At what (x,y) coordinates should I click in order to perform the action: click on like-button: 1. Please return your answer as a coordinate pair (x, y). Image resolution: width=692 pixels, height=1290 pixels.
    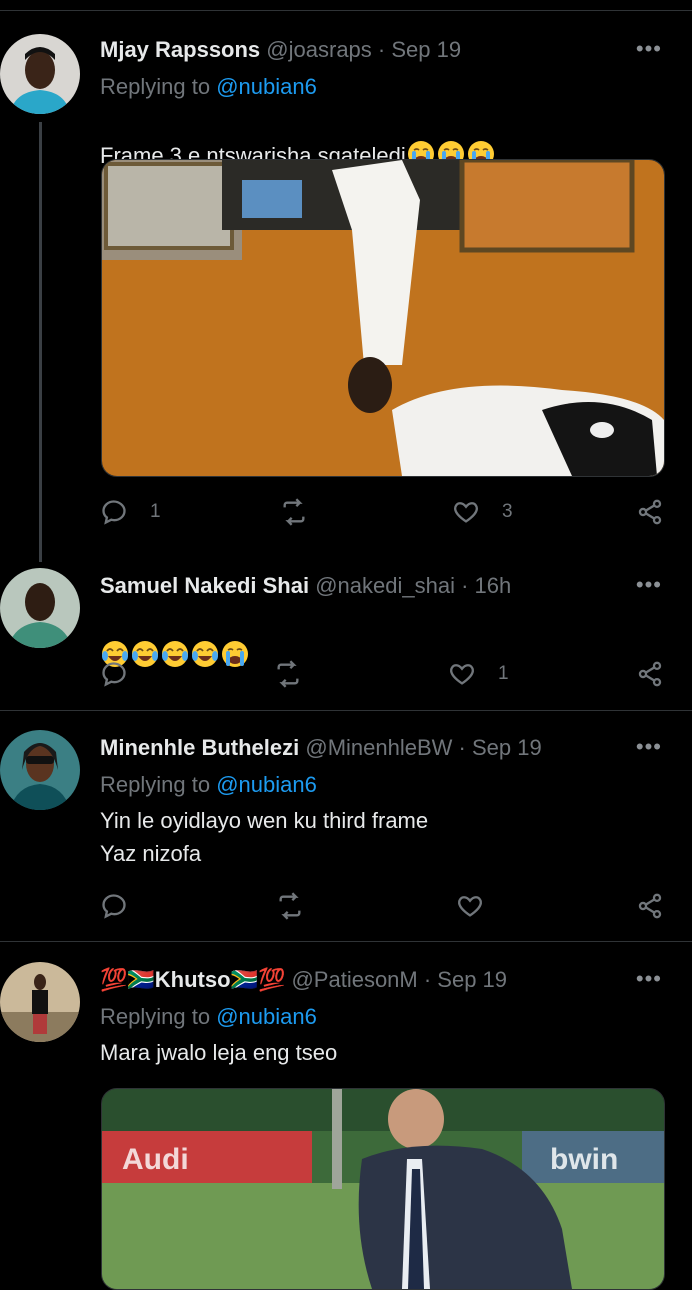
    Looking at the image, I should click on (478, 674).